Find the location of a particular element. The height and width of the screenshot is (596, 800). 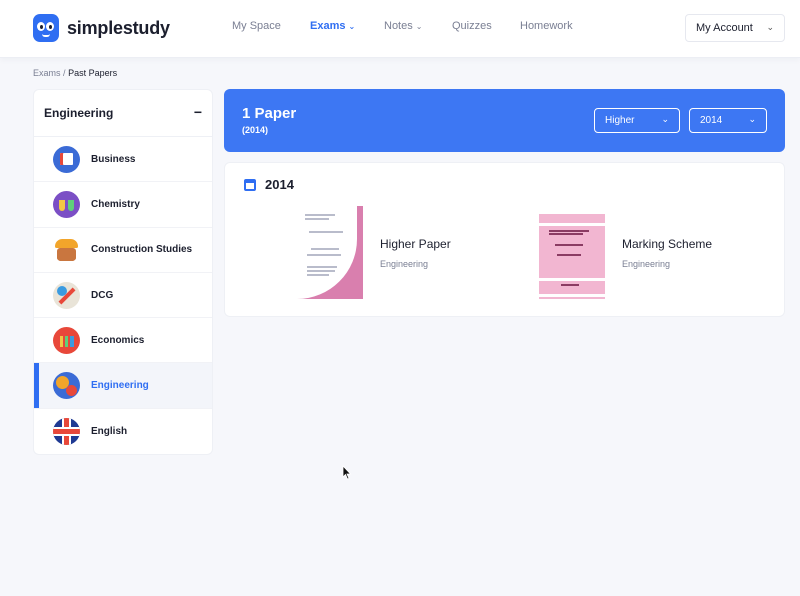

sidebar-item-english: English is located at coordinates (123, 431).